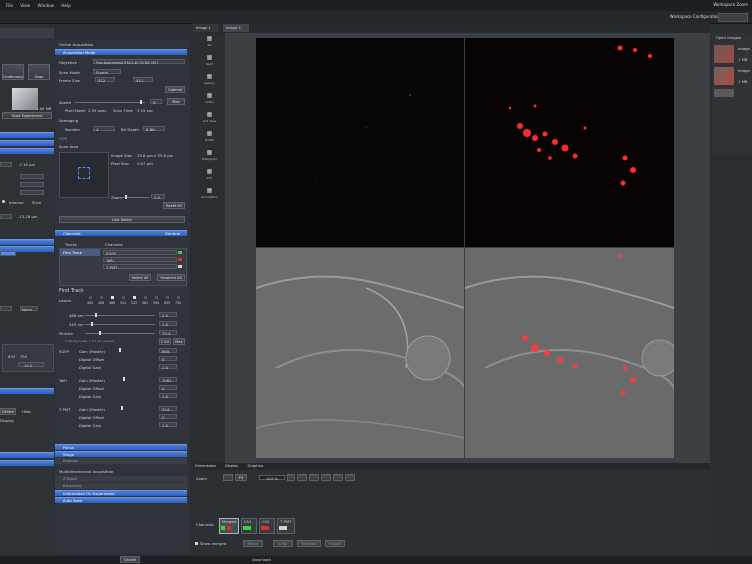 The width and height of the screenshot is (752, 564). I want to click on bleaching-bar: Bleaching, so click(121, 486).